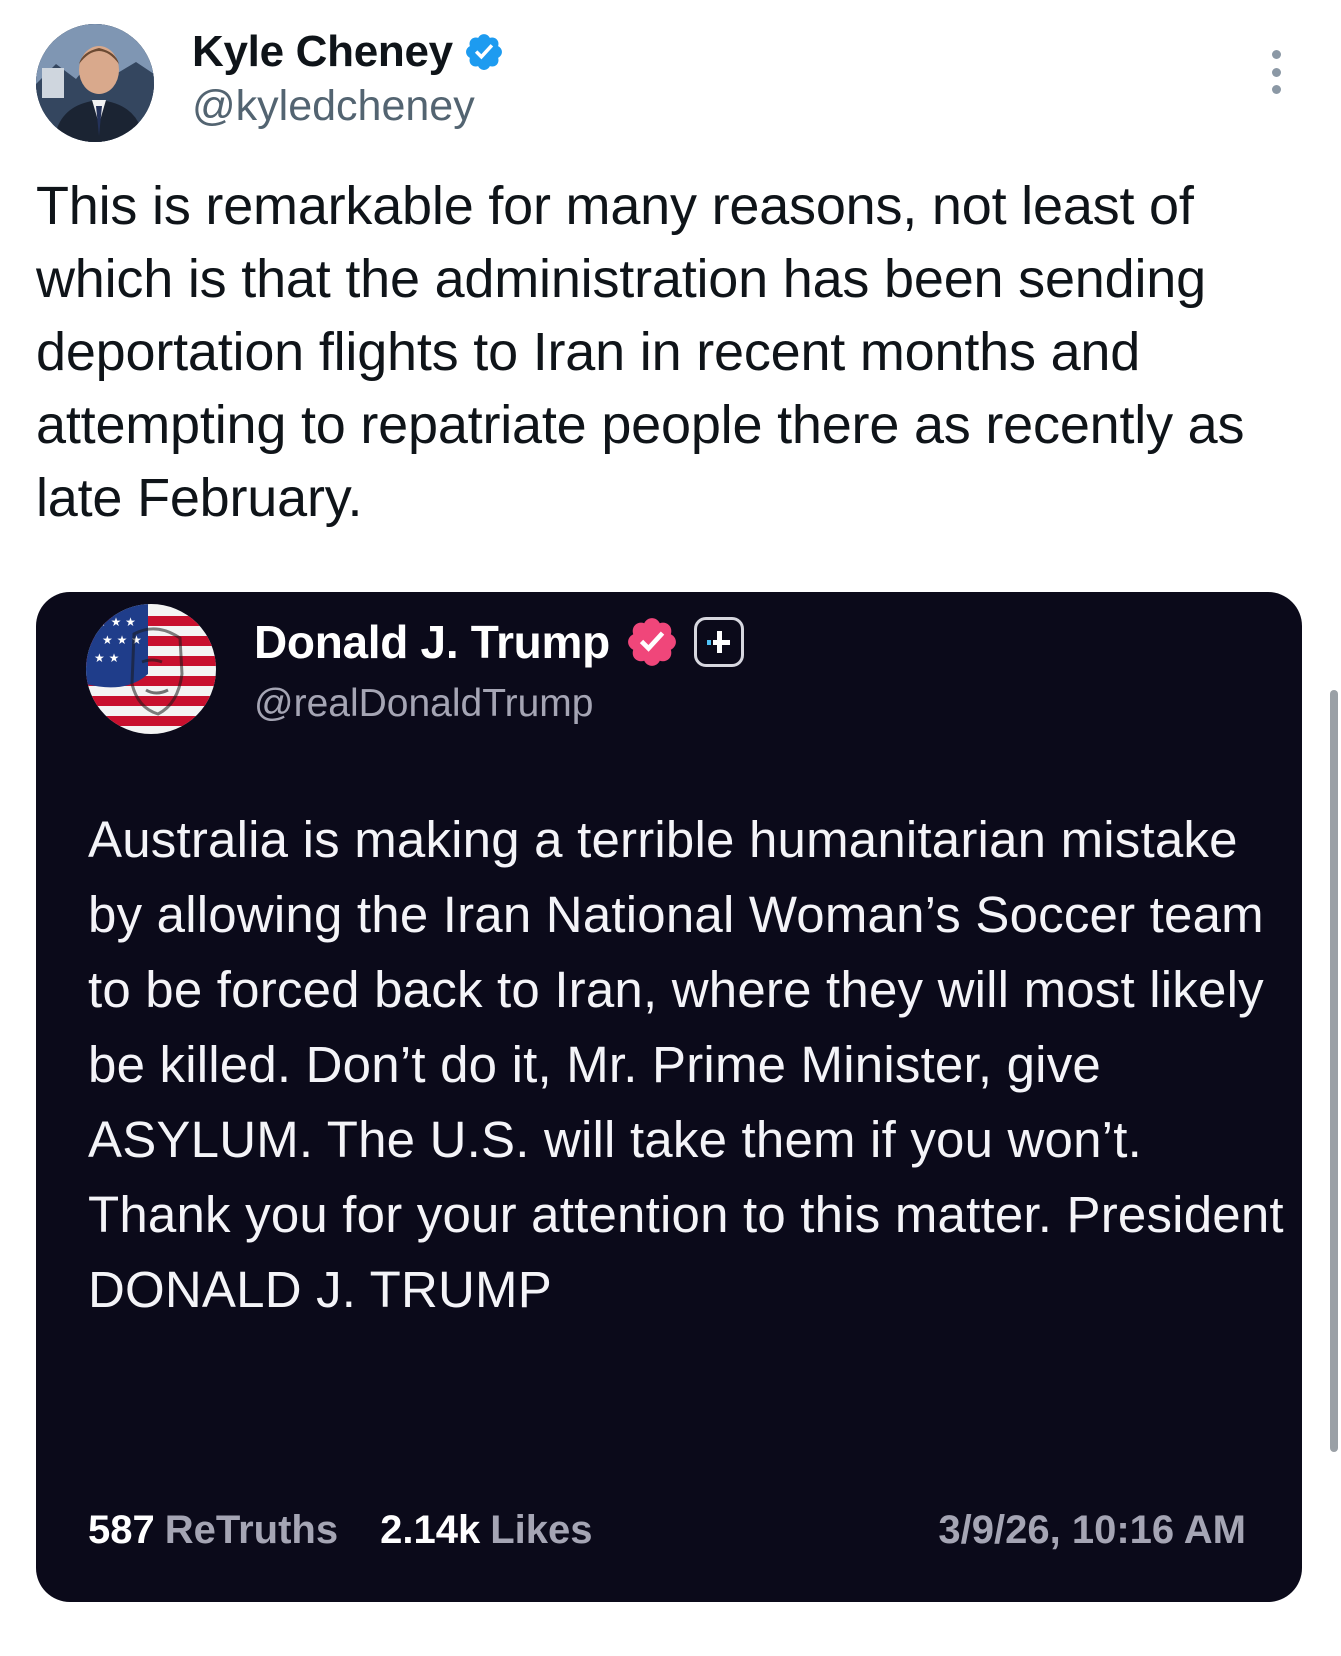 The image size is (1341, 1656). I want to click on embedded-author-avatar: ★ ★ ★ ★ ★ ★ ★ ★, so click(151, 669).